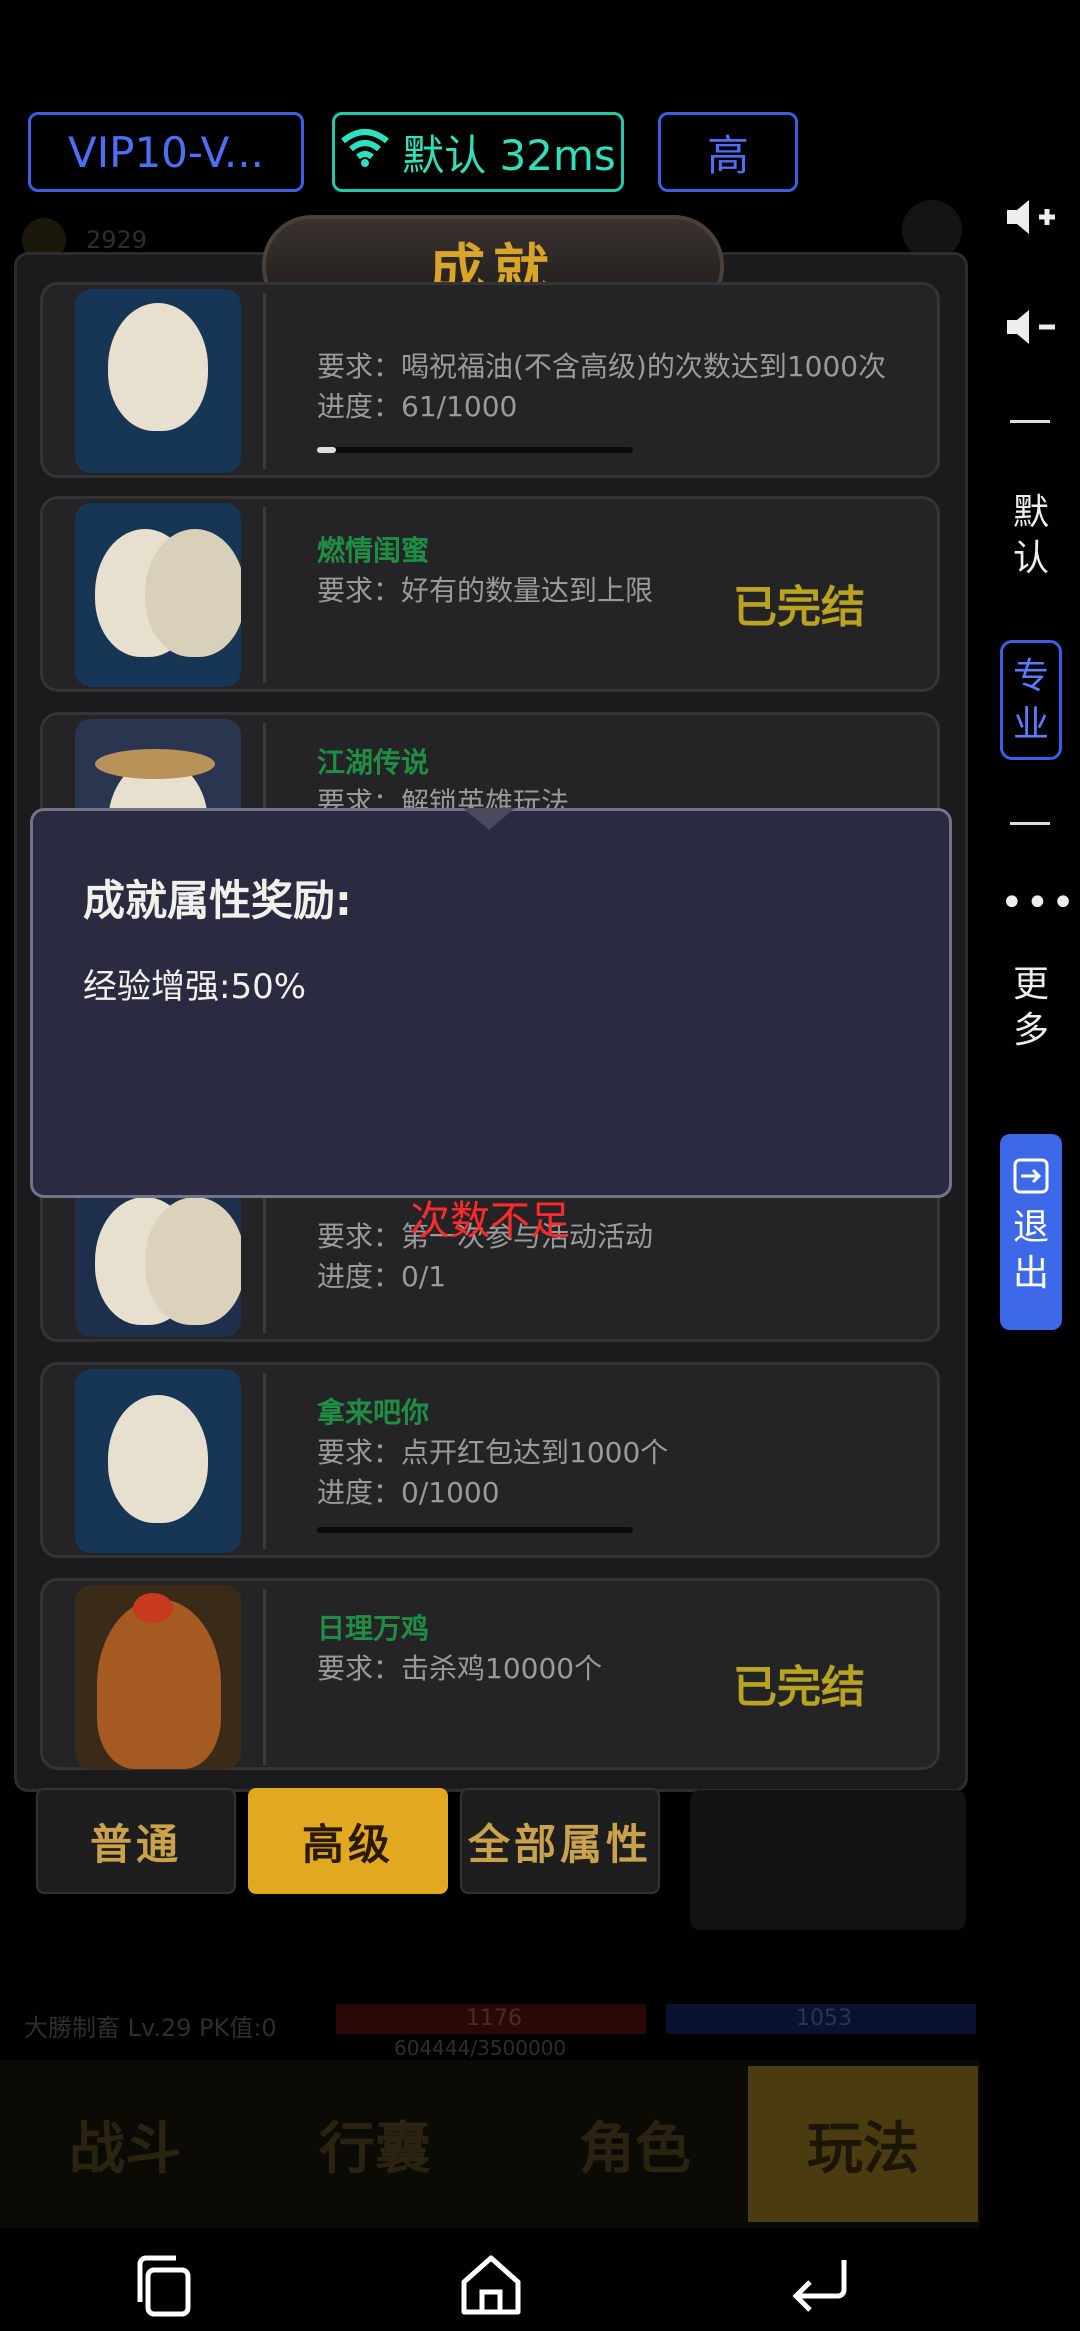 This screenshot has height=2331, width=1080. I want to click on achievement-row: 燃情闺蜜 要求：好有的数量达到上限 已完结, so click(490, 594).